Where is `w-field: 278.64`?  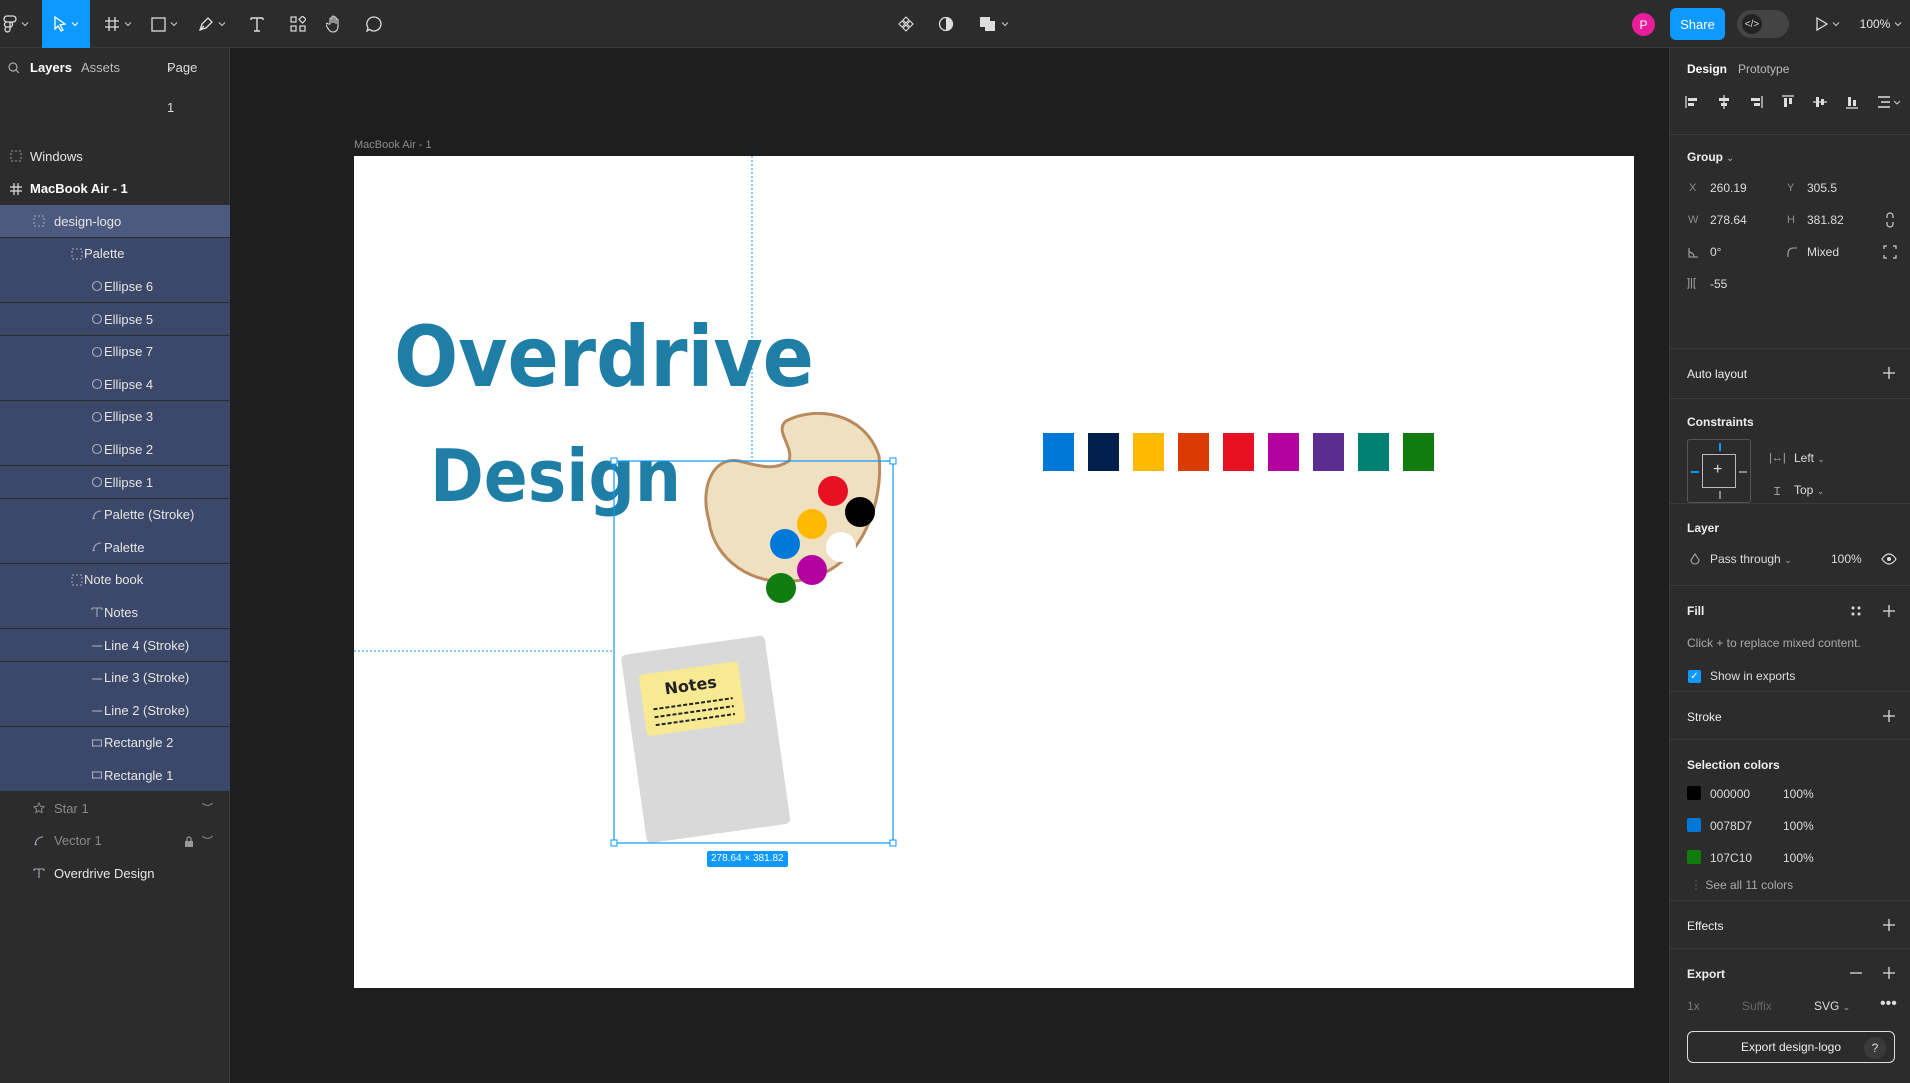
w-field: 278.64 is located at coordinates (1728, 220).